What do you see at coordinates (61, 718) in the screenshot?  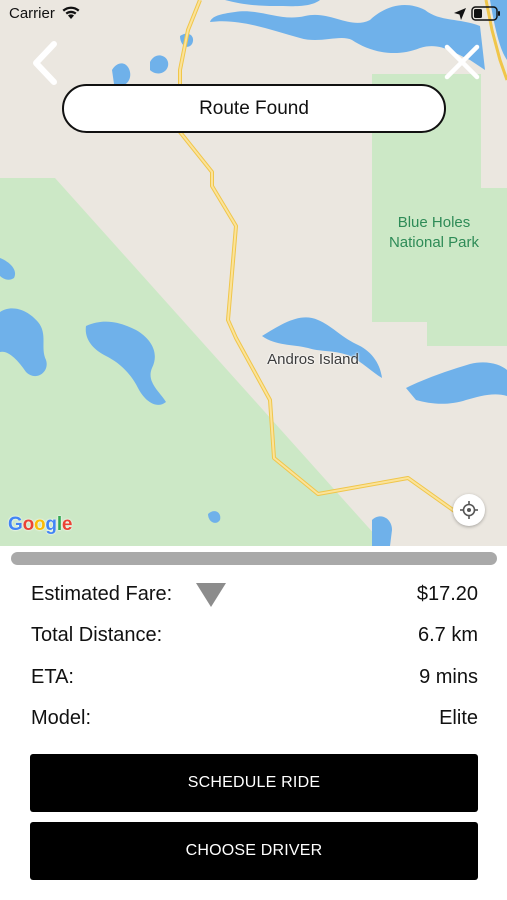 I see `model-label: Model:` at bounding box center [61, 718].